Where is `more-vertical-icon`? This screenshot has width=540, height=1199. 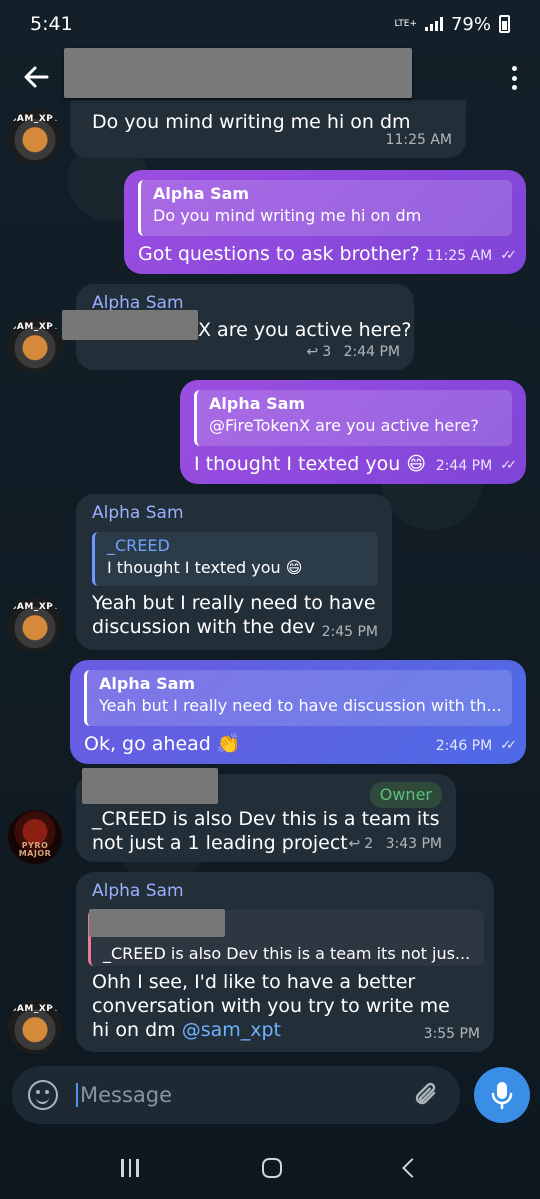
more-vertical-icon is located at coordinates (515, 78).